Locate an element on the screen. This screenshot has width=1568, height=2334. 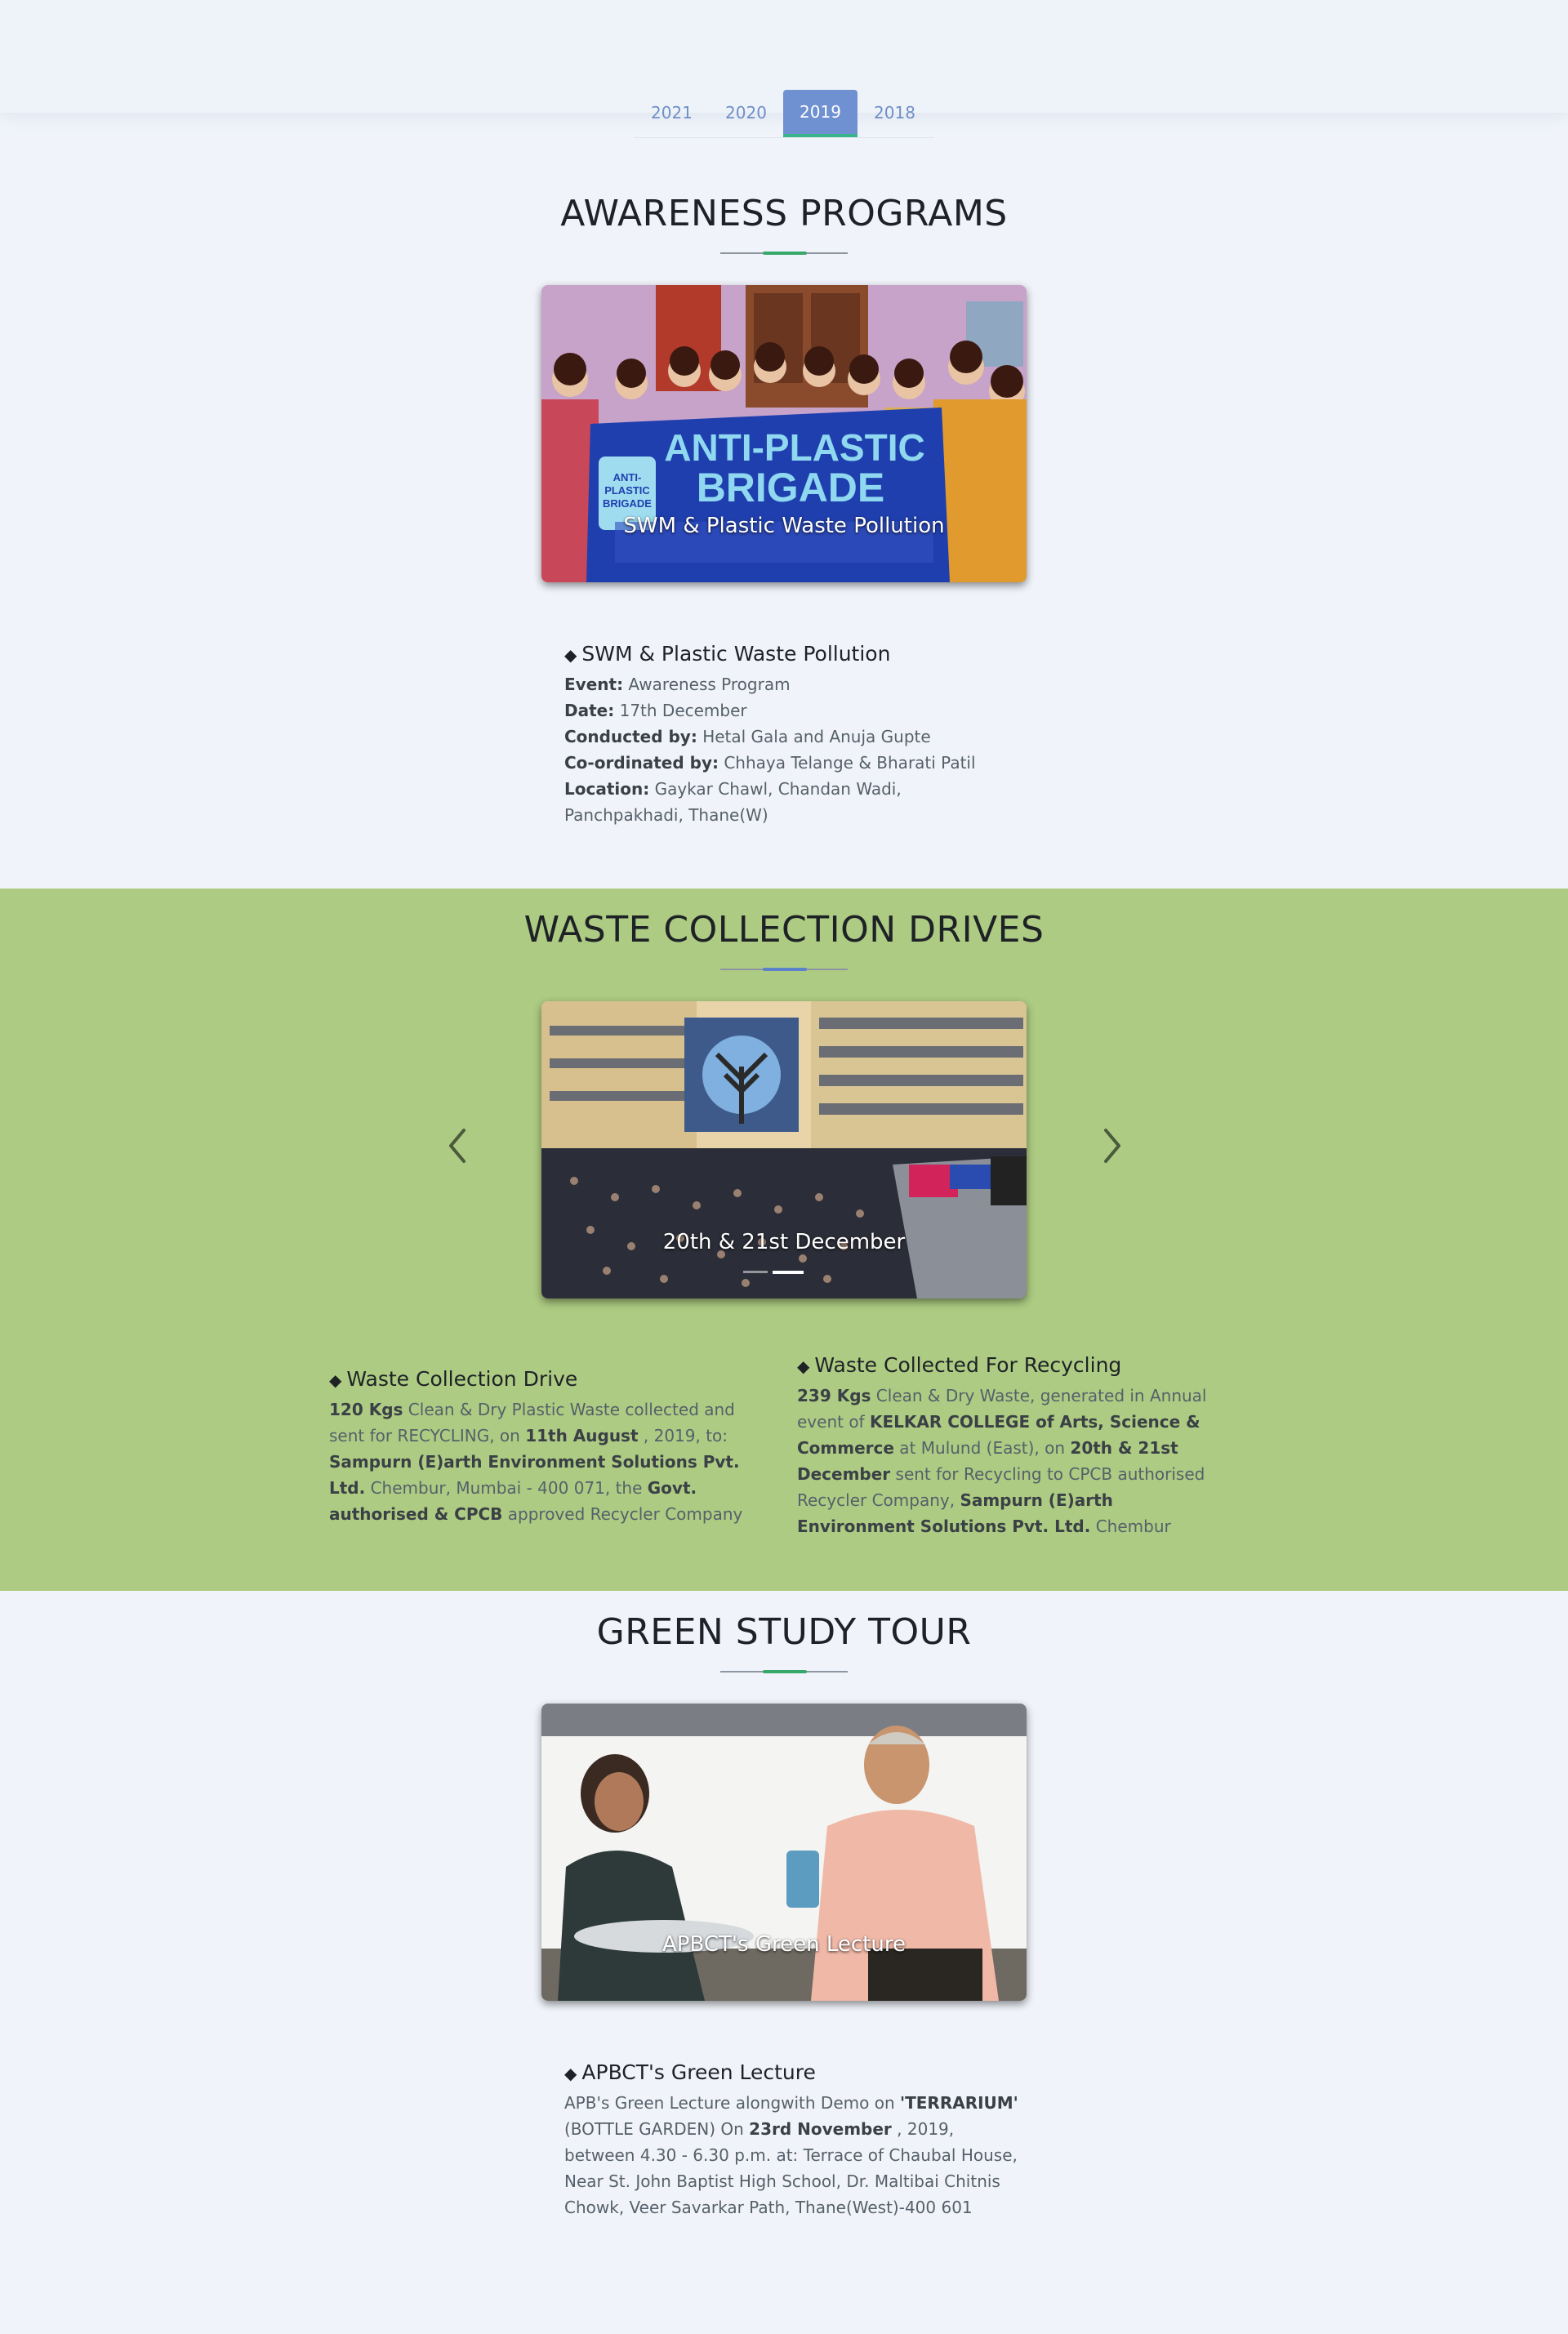
section-title: WASTE COLLECTION DRIVES is located at coordinates (784, 930).